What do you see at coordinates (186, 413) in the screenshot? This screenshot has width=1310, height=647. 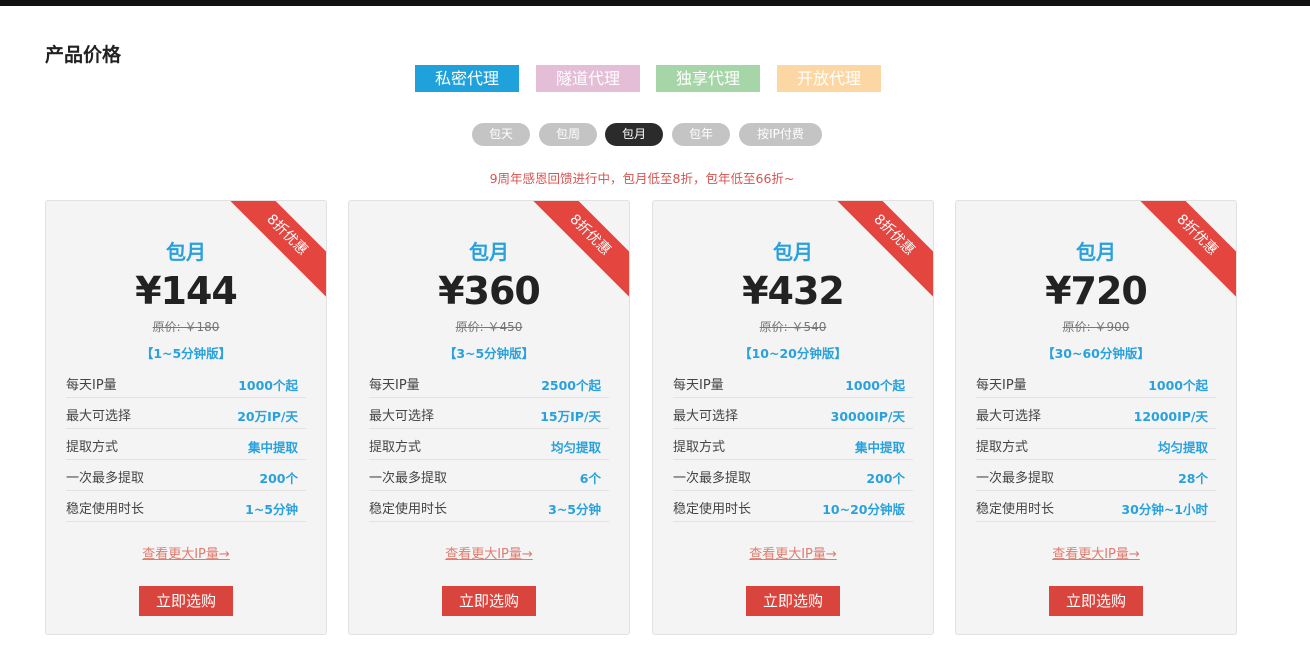 I see `spec-row: 最大可选择 20万IP/天` at bounding box center [186, 413].